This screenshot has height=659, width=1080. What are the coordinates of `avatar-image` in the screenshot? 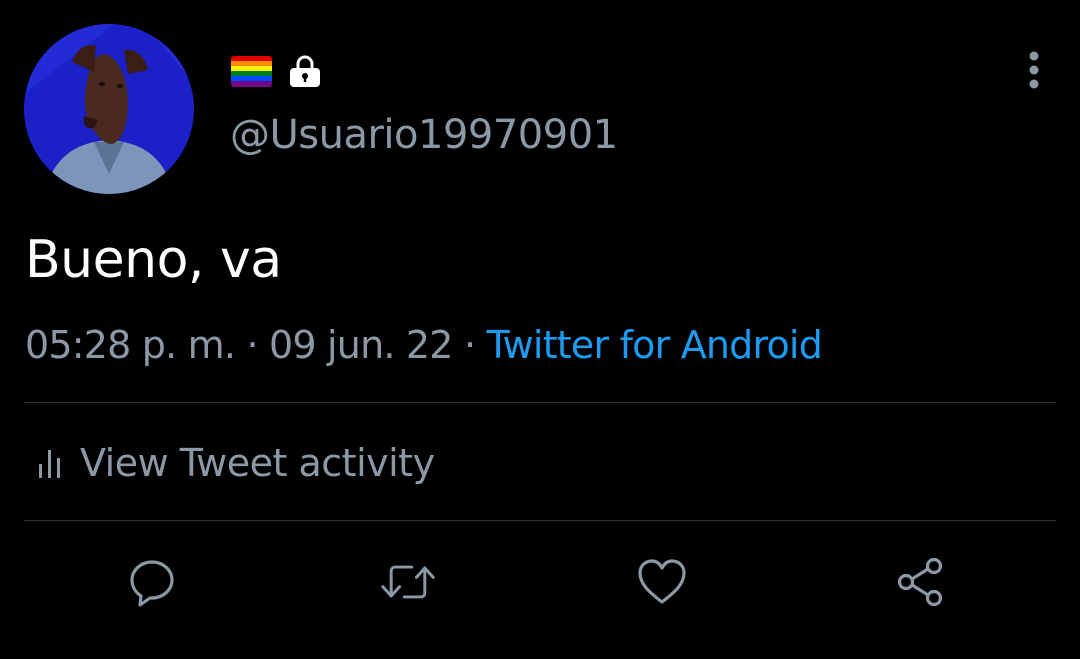 It's located at (109, 109).